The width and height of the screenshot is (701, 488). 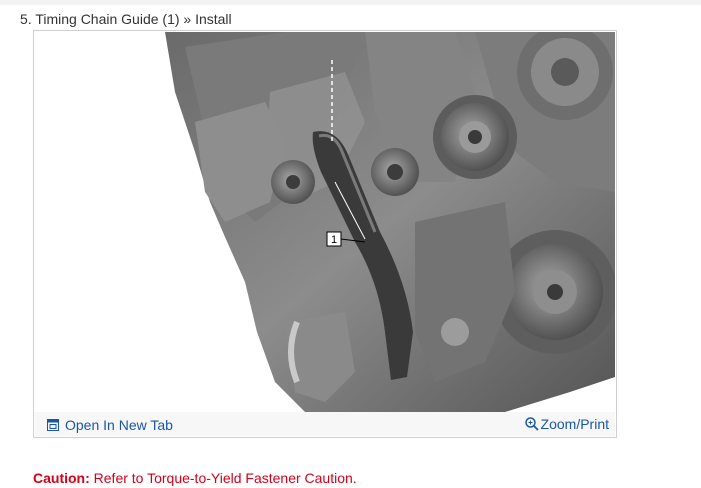 I want to click on zoom-print-link: Zoom/Print, so click(x=566, y=424).